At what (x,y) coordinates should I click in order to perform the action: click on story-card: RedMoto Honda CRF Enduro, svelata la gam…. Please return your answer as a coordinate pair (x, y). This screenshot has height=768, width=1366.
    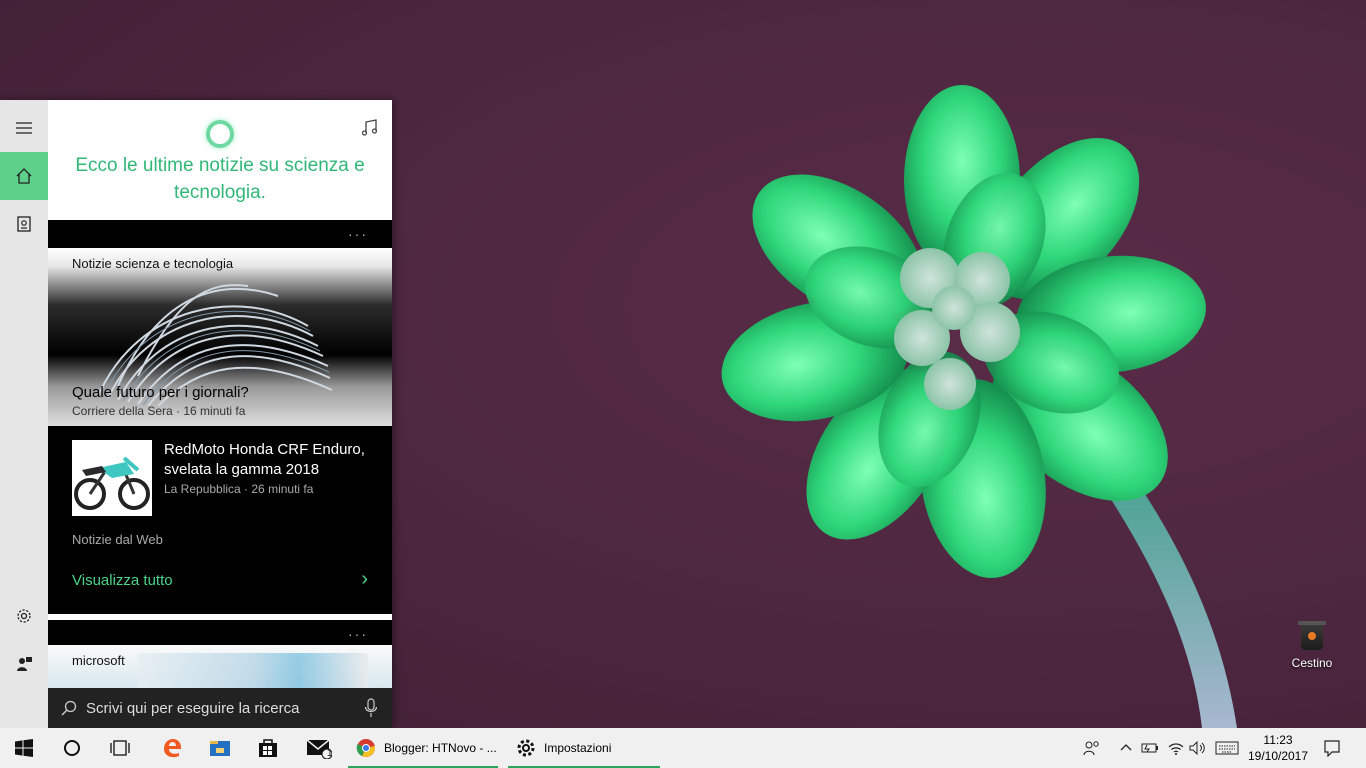
    Looking at the image, I should click on (220, 520).